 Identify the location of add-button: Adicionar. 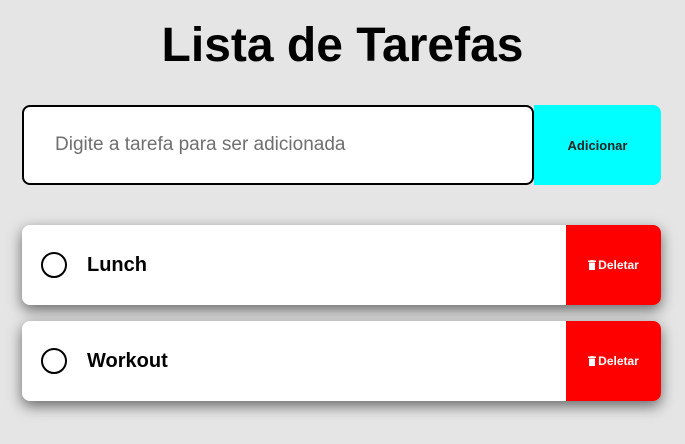
(597, 145).